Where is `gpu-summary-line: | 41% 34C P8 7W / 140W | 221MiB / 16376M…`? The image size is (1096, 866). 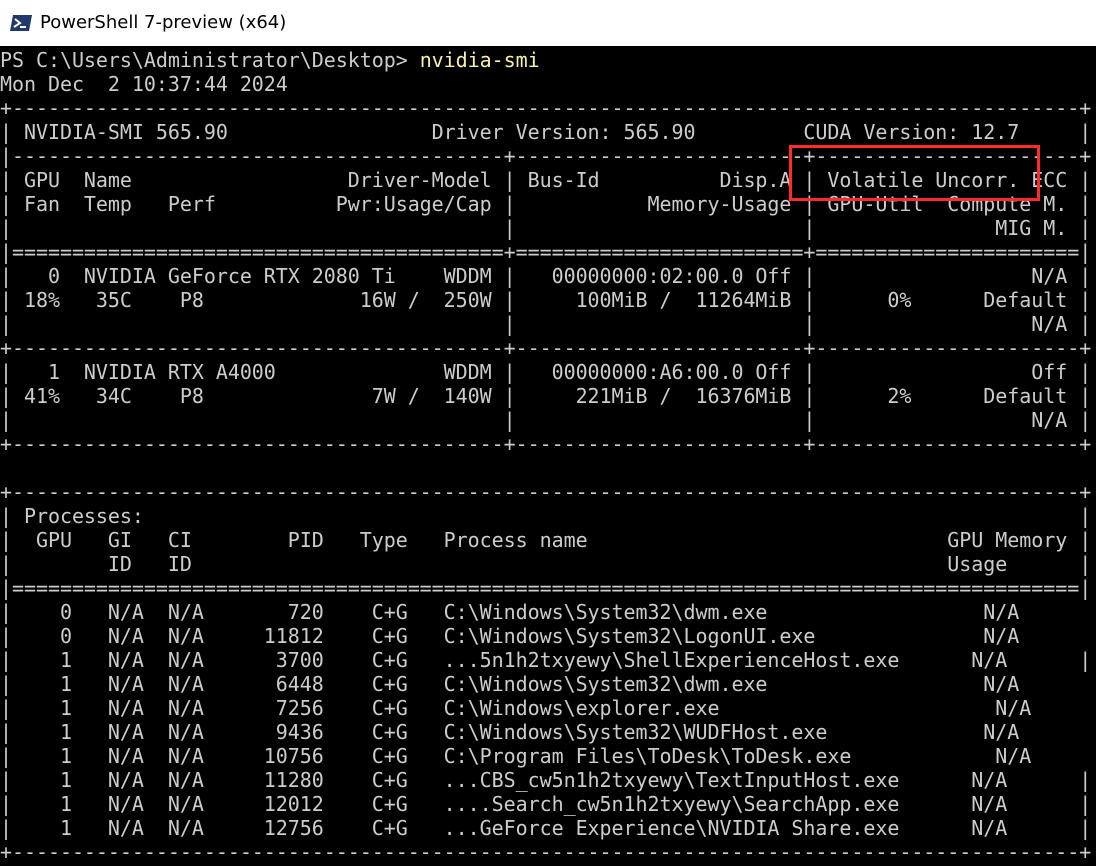 gpu-summary-line: | 41% 34C P8 7W / 140W | 221MiB / 16376M… is located at coordinates (546, 396).